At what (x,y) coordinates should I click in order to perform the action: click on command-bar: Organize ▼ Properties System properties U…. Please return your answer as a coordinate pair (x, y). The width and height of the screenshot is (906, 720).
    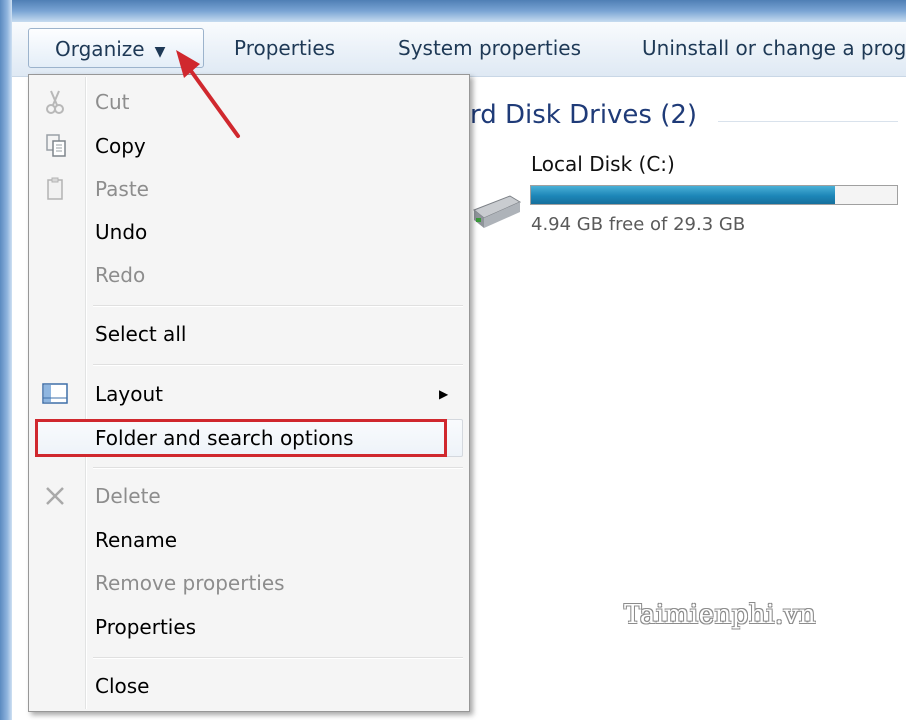
    Looking at the image, I should click on (459, 49).